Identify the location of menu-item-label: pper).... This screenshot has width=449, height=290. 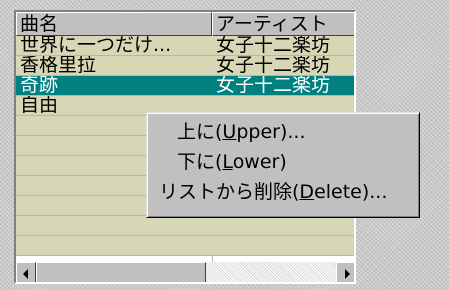
(271, 132).